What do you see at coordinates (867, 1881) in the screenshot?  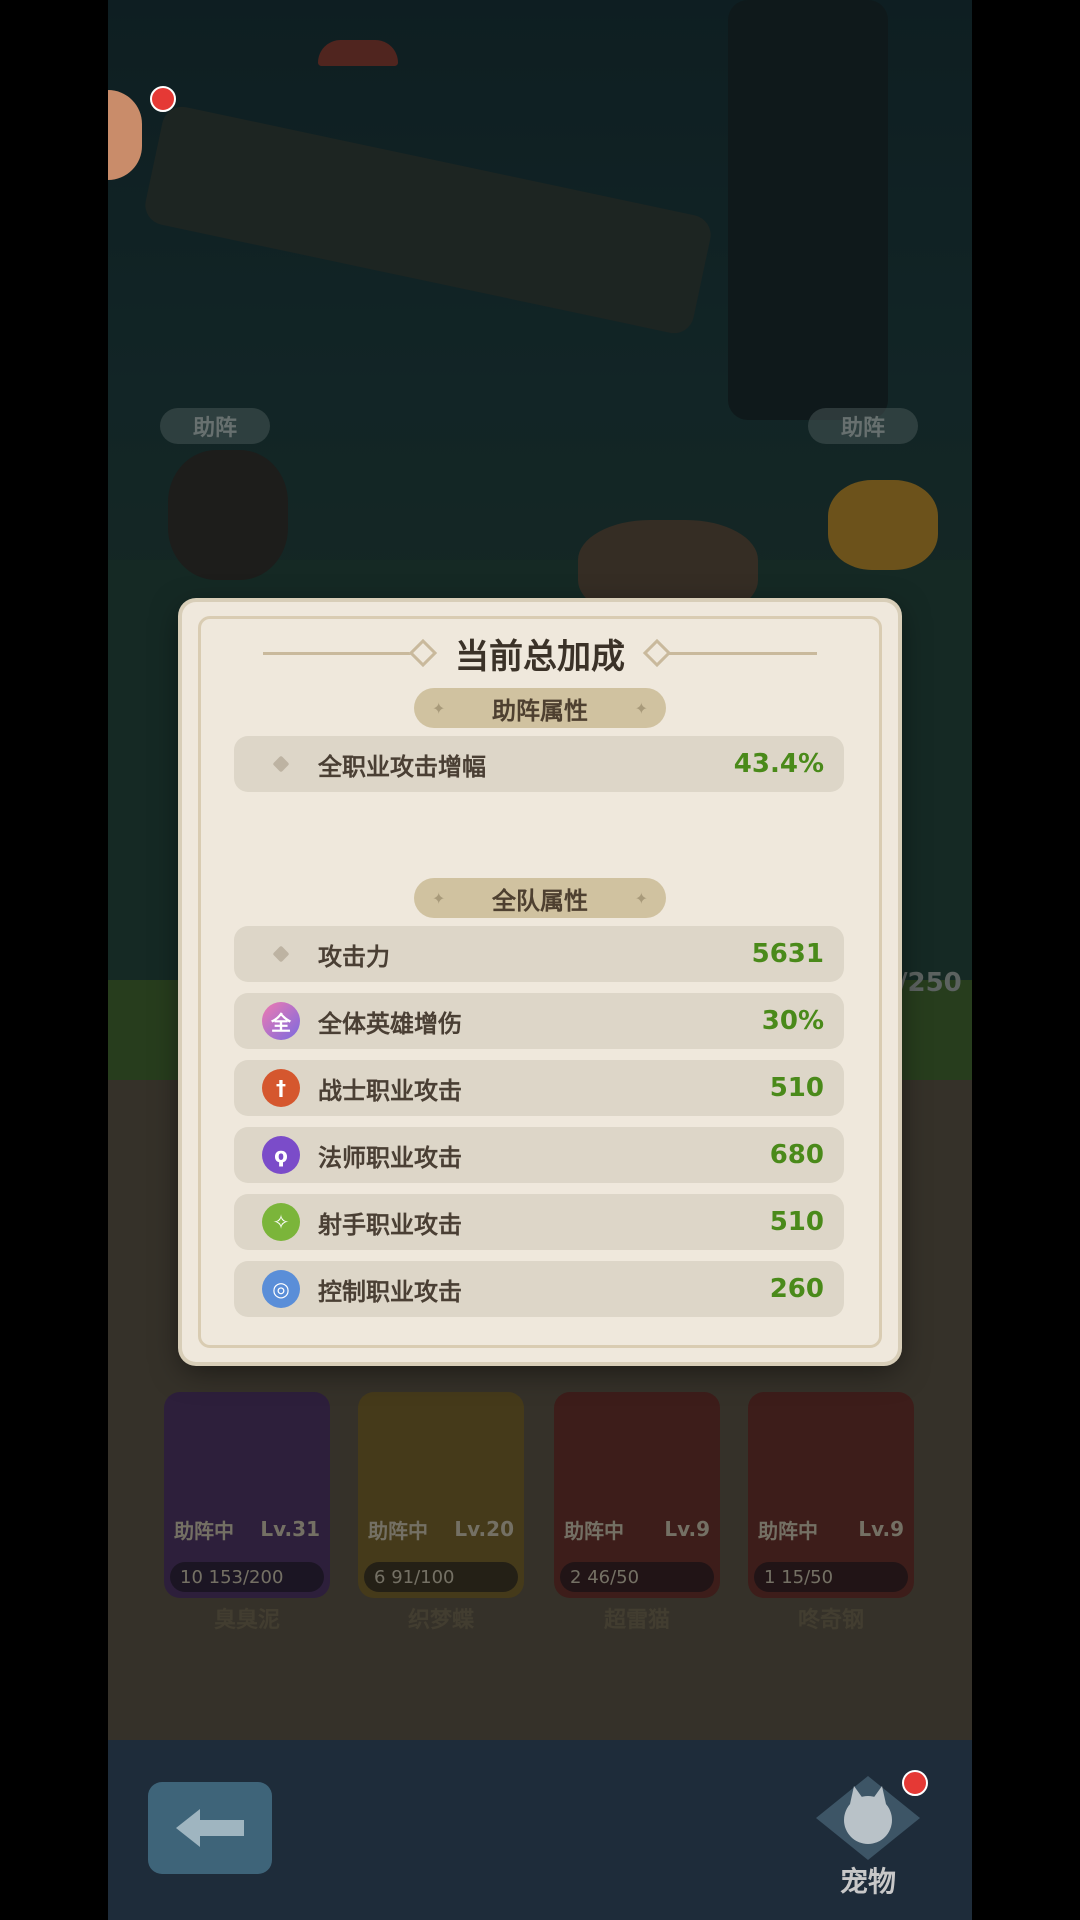 I see `pet-nav-label: 宠物` at bounding box center [867, 1881].